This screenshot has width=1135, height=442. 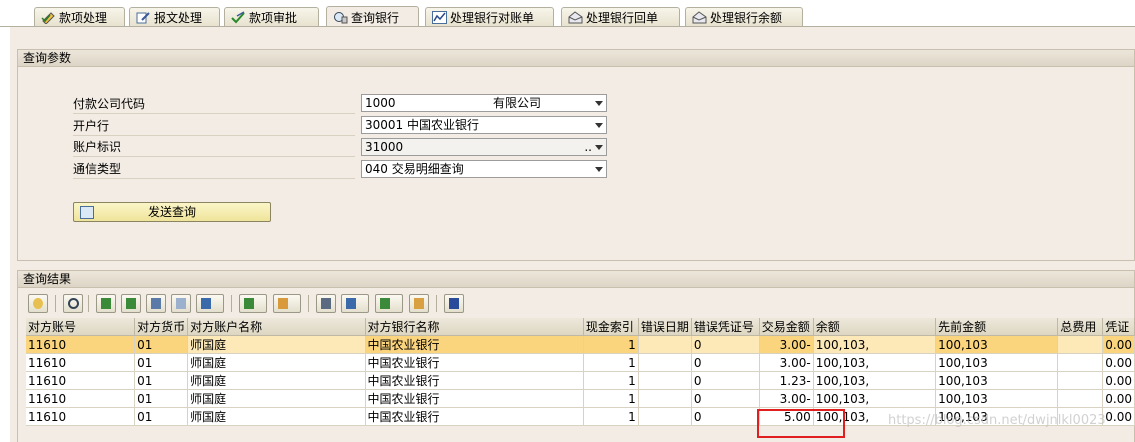 I want to click on tab-query-bank: 查询银行, so click(x=372, y=16).